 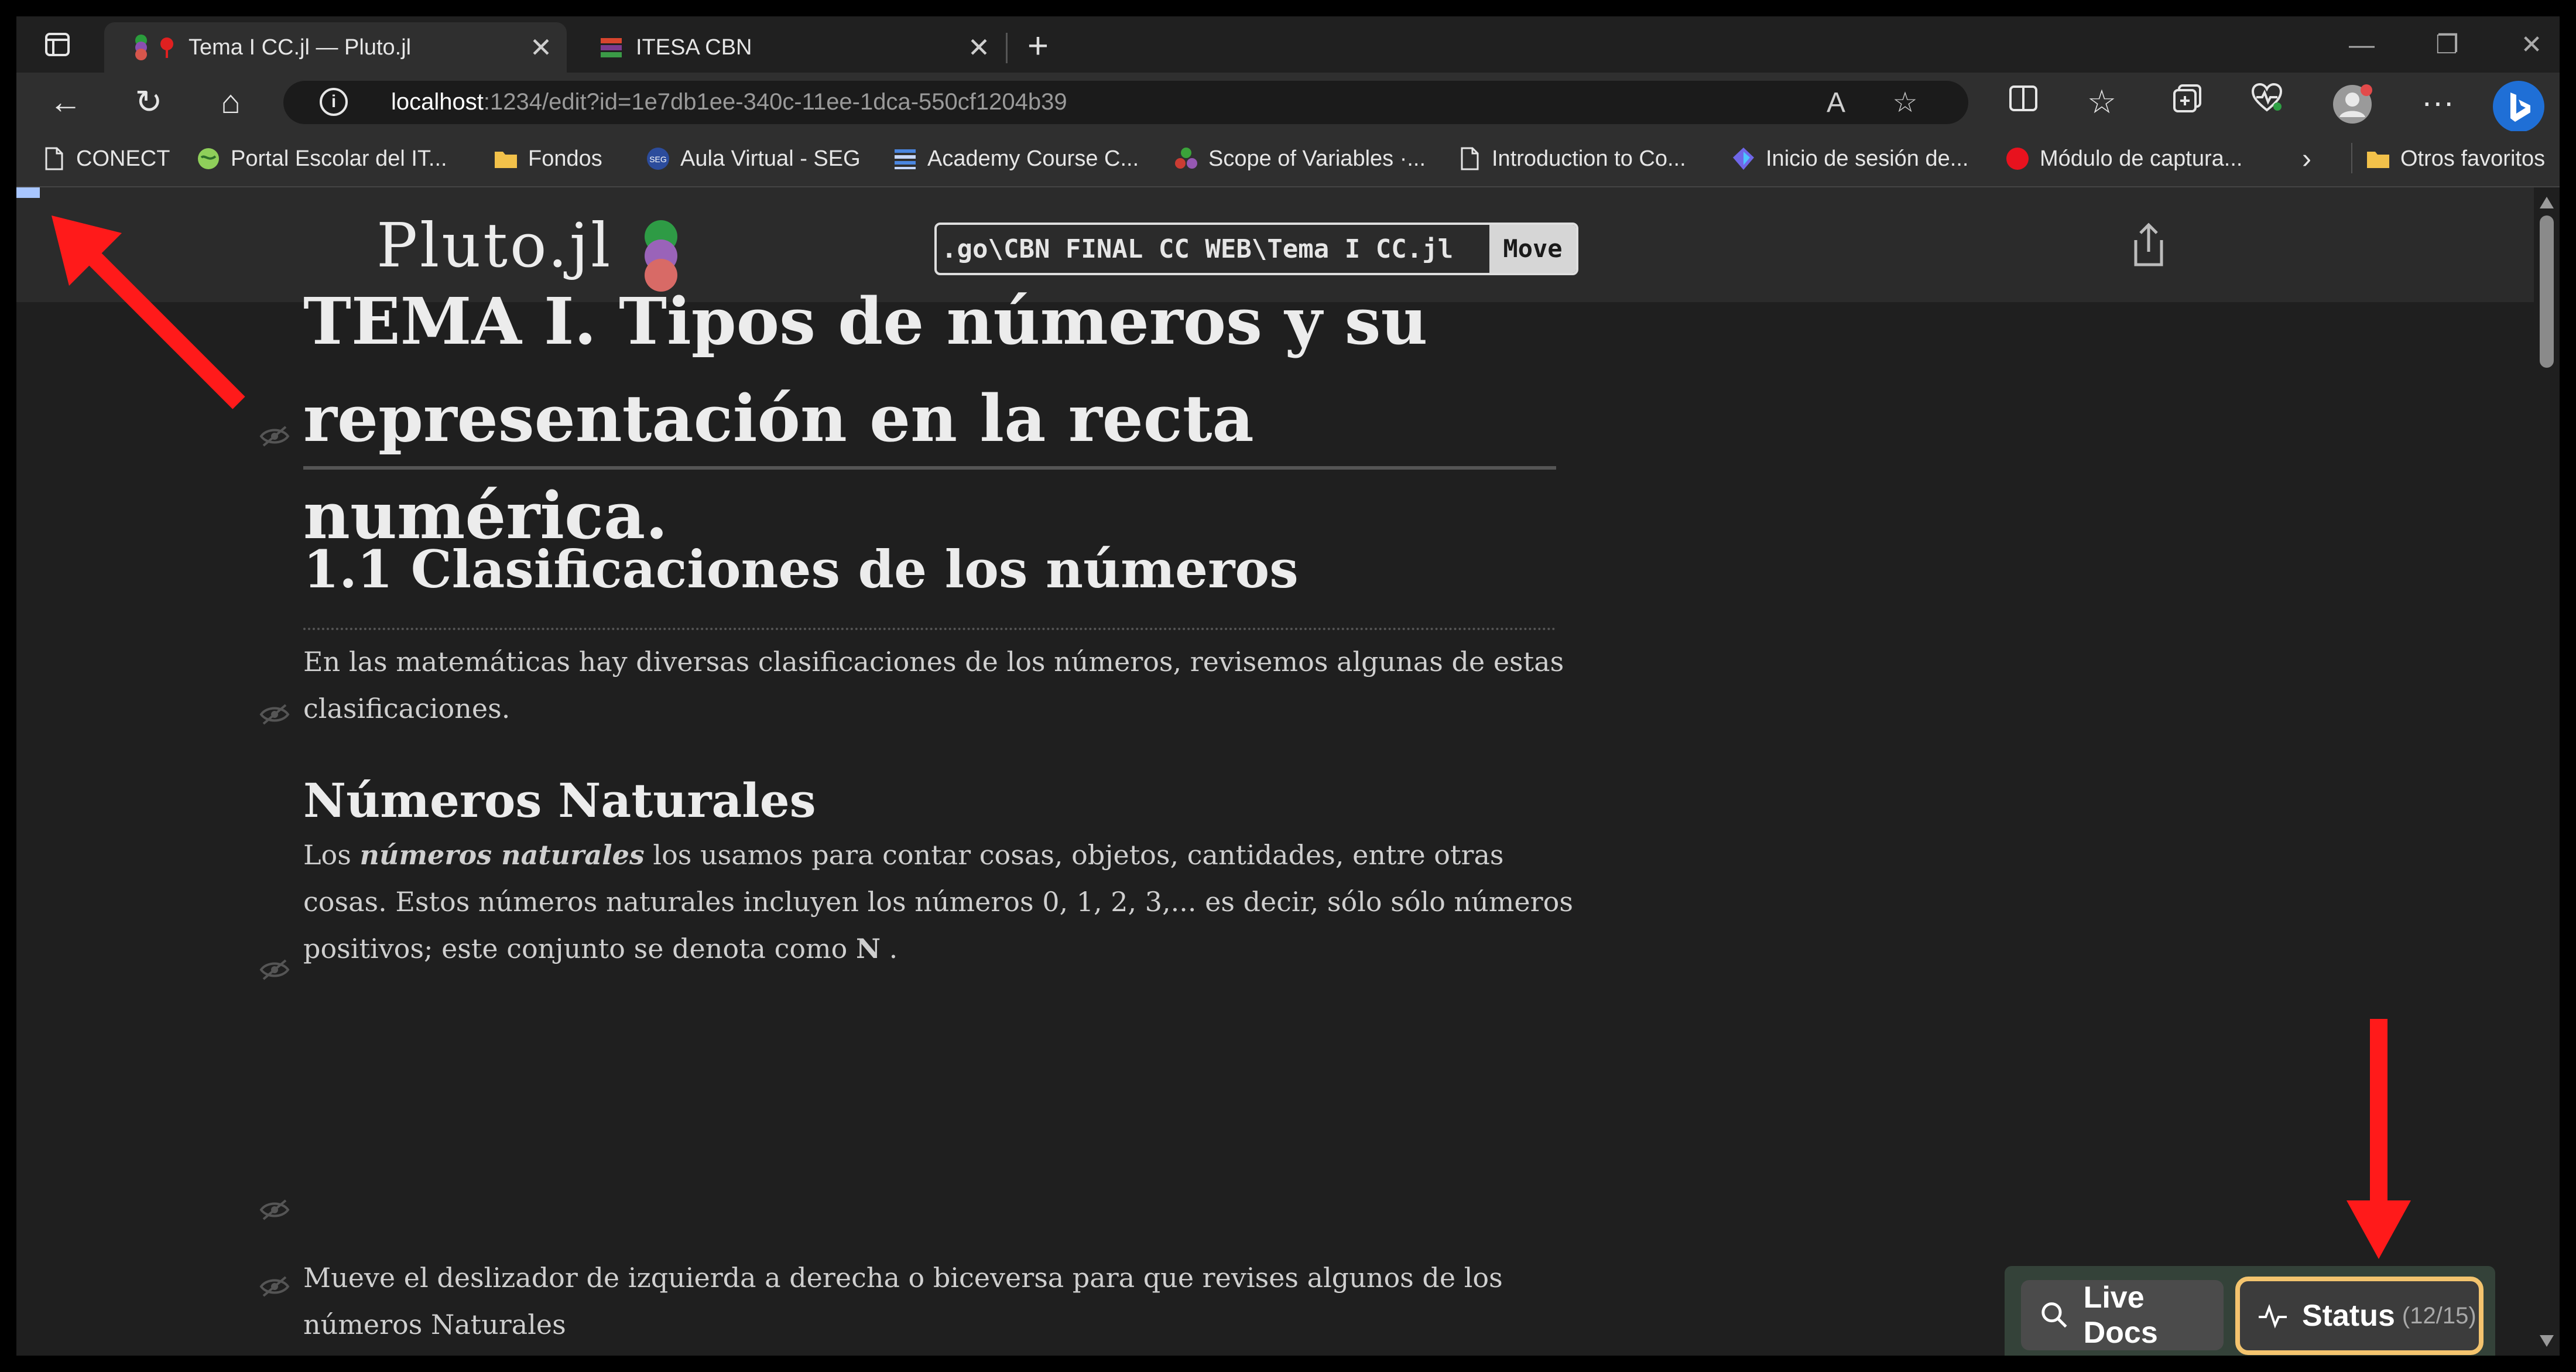 I want to click on site-info-icon: i, so click(x=334, y=102).